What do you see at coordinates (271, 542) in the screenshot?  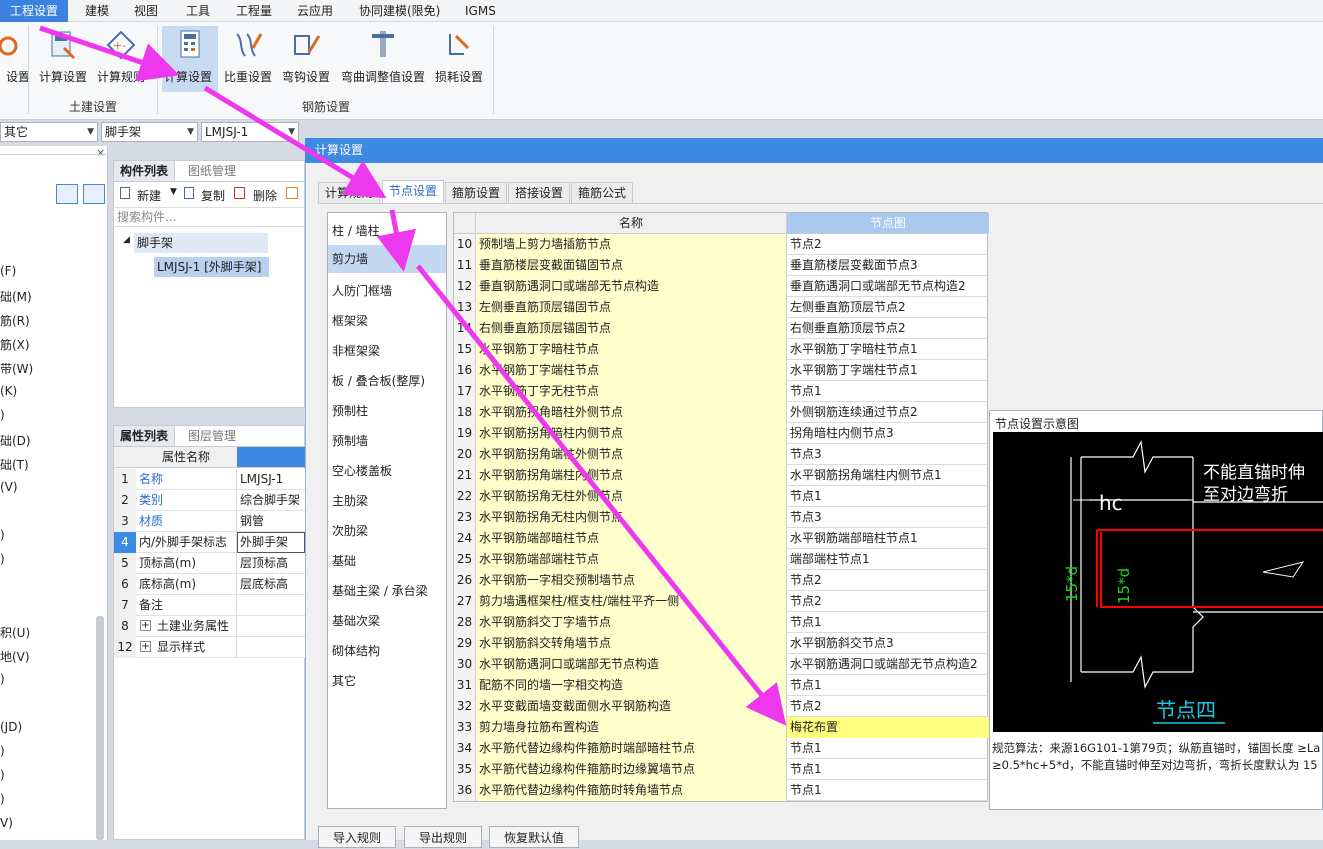 I see `attr-value: 外脚手架` at bounding box center [271, 542].